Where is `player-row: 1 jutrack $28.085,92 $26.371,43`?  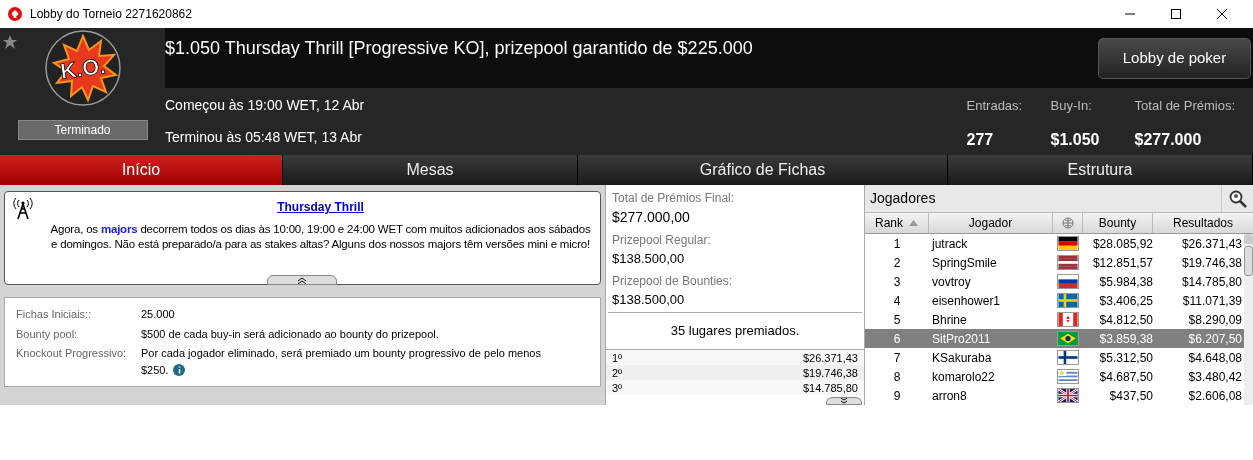
player-row: 1 jutrack $28.085,92 $26.371,43 is located at coordinates (1054, 243).